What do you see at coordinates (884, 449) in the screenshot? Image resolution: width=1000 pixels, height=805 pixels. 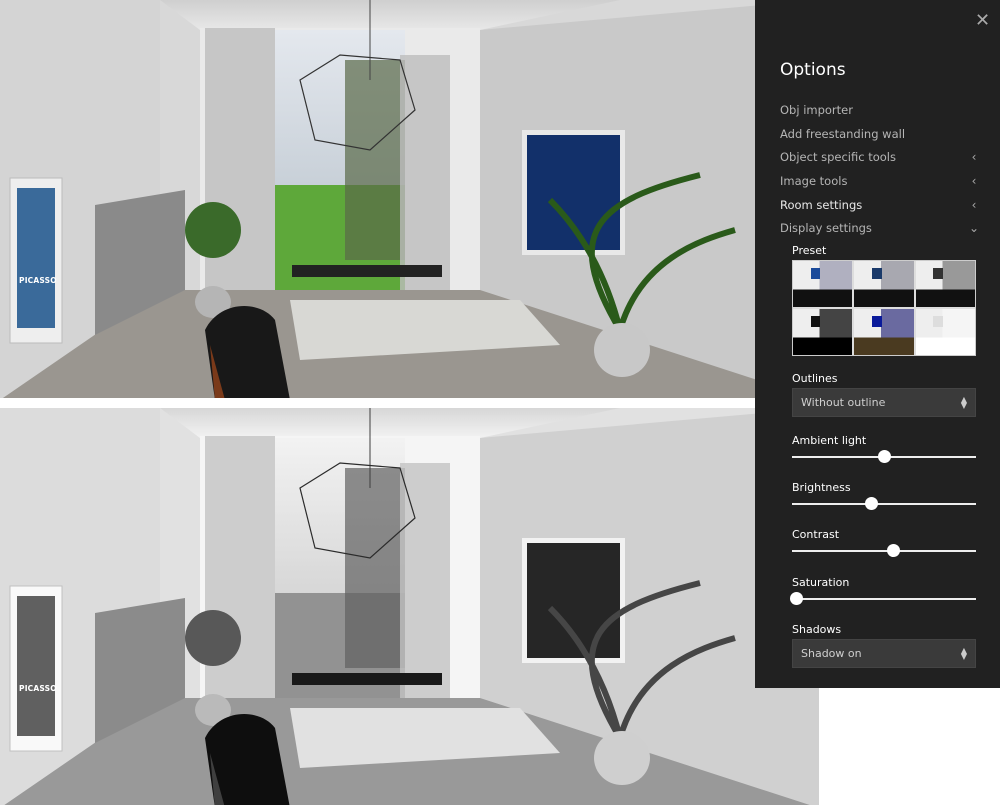 I see `ambient-light-section: Ambient light` at bounding box center [884, 449].